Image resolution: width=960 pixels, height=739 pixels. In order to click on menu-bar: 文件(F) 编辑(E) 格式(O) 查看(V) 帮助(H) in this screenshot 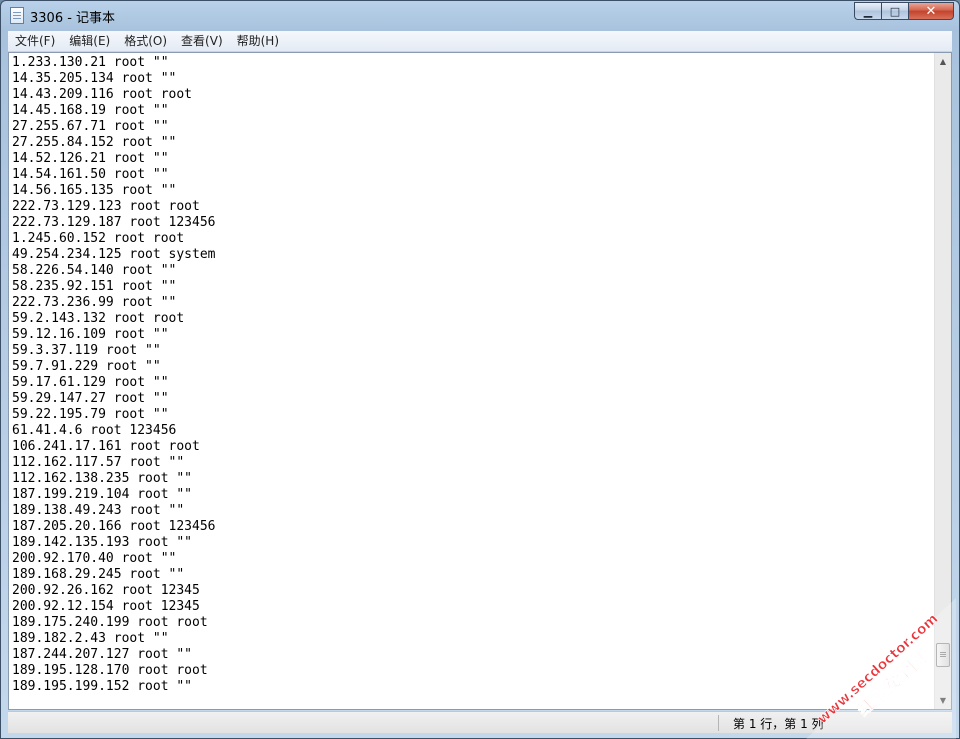, I will do `click(480, 41)`.